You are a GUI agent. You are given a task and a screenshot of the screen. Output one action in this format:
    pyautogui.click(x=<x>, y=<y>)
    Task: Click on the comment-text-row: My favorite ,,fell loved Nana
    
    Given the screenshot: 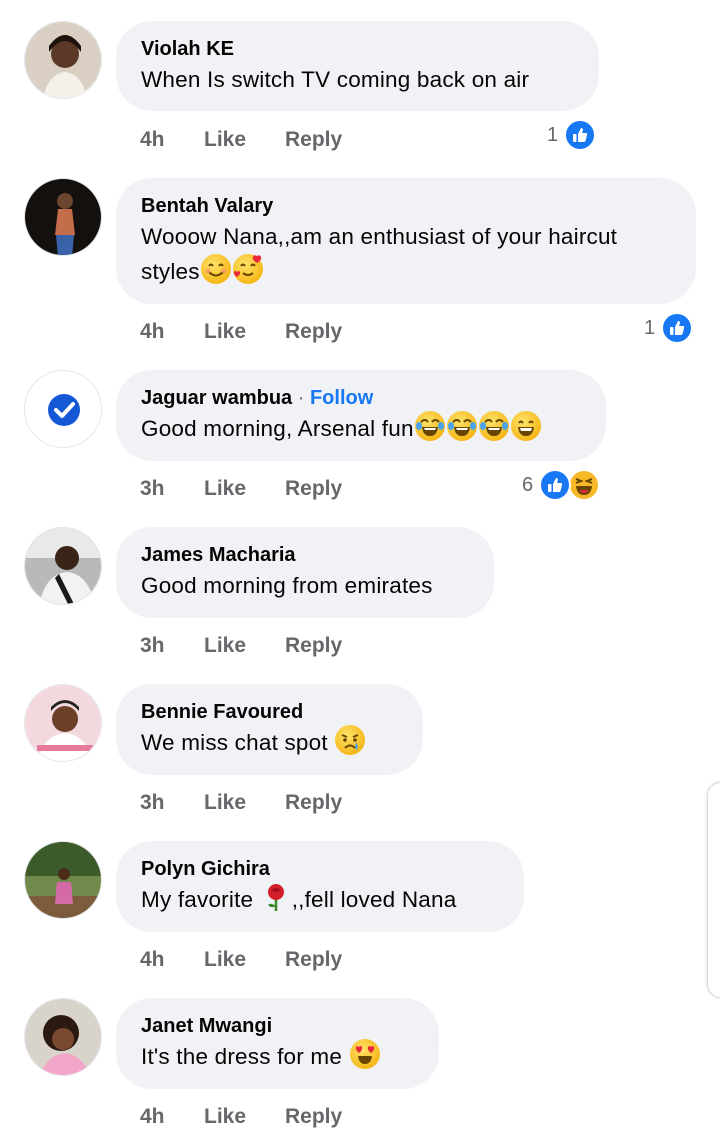 What is the action you would take?
    pyautogui.click(x=319, y=899)
    